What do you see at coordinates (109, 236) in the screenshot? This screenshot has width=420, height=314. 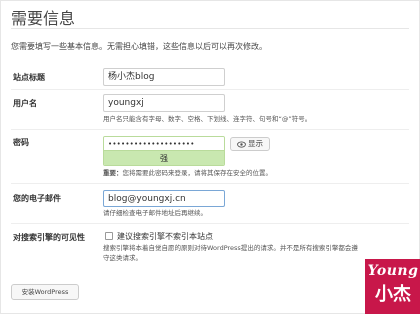 I see `noindex-checkbox` at bounding box center [109, 236].